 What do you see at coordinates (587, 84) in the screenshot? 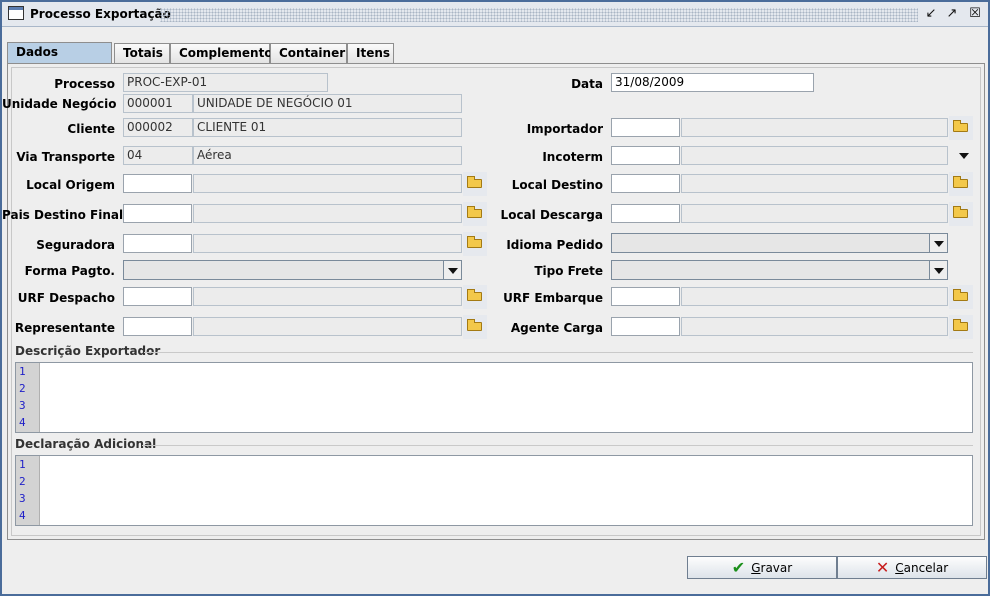
I see `data-label: Data` at bounding box center [587, 84].